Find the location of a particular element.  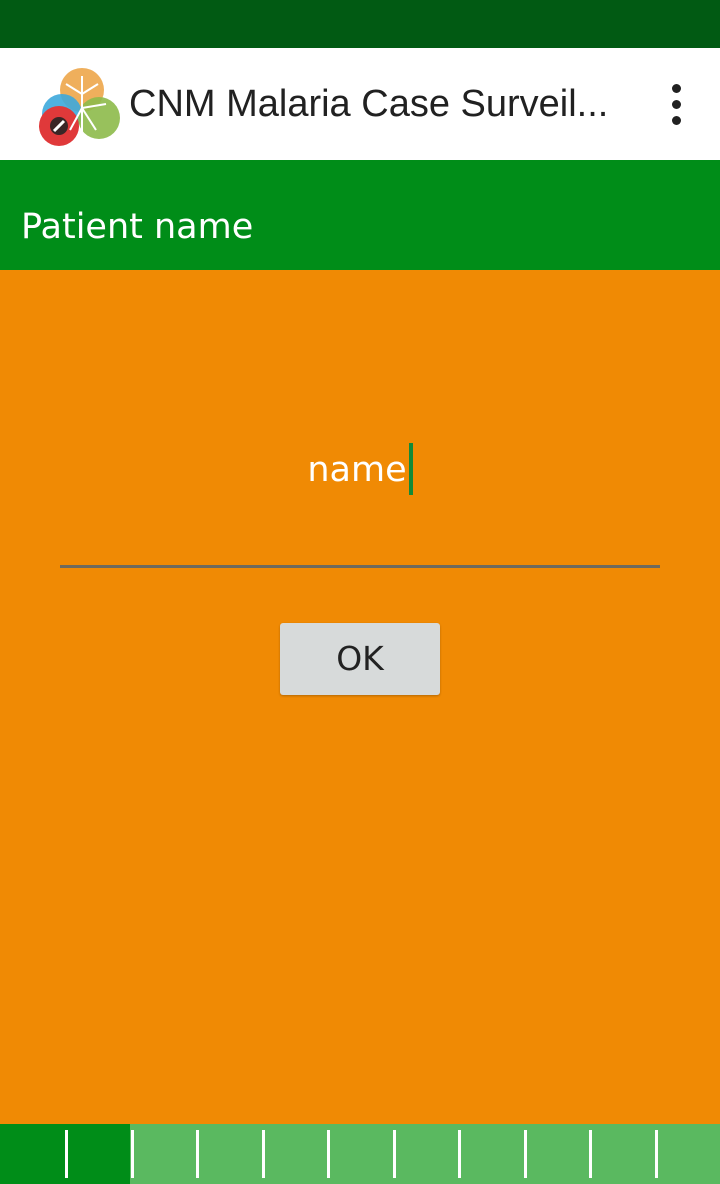

patient-name-input: name is located at coordinates (360, 500).